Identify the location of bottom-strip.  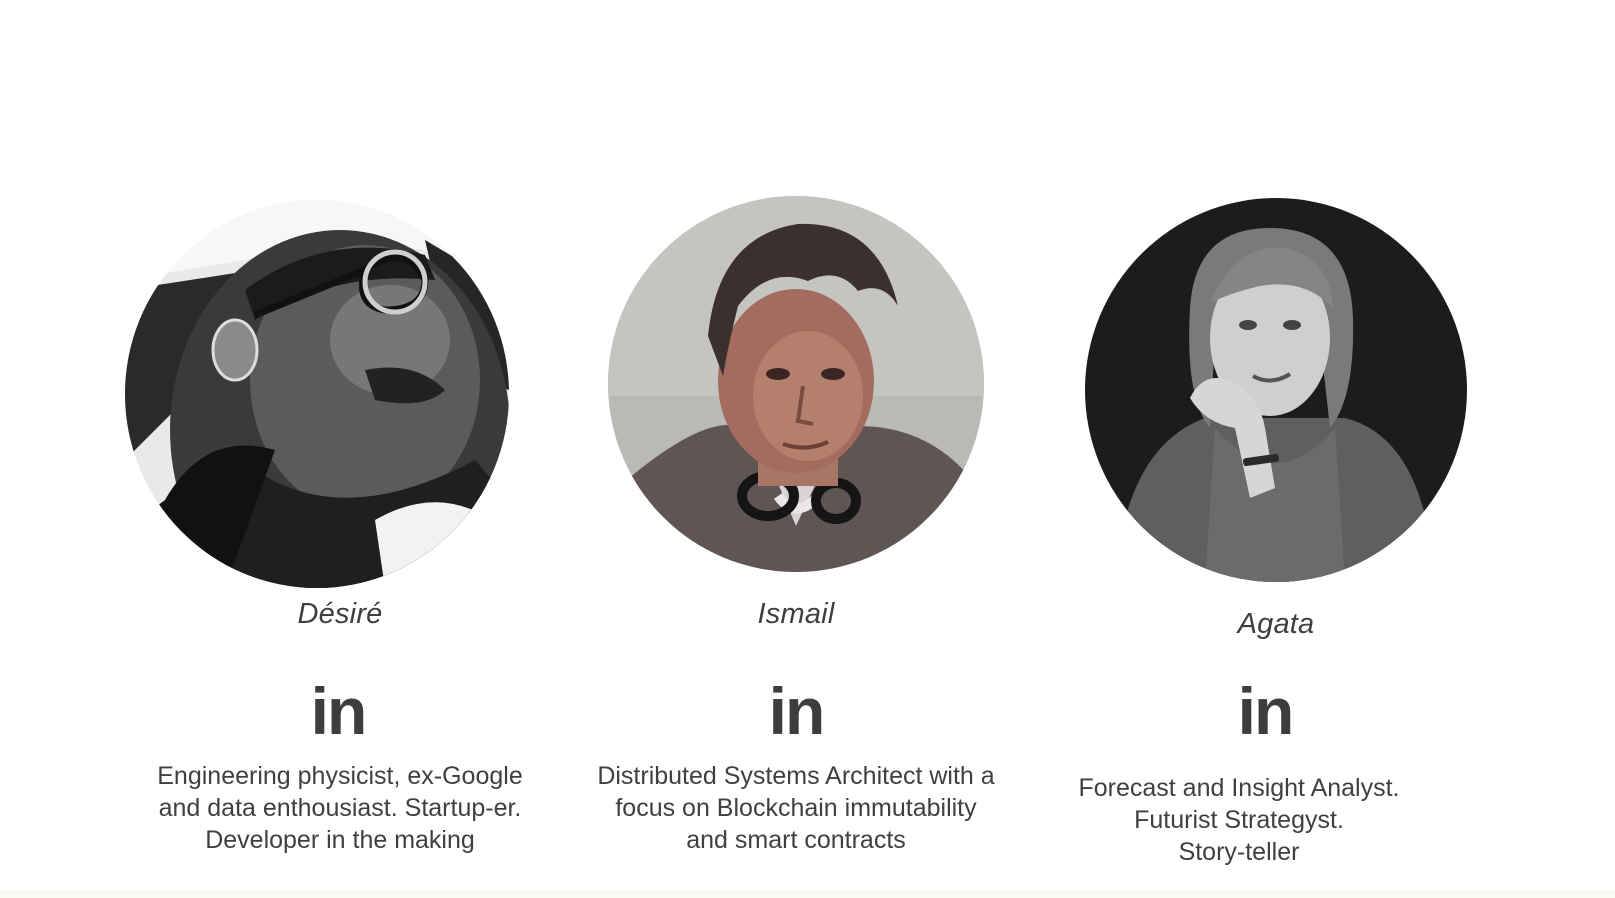
(807, 894).